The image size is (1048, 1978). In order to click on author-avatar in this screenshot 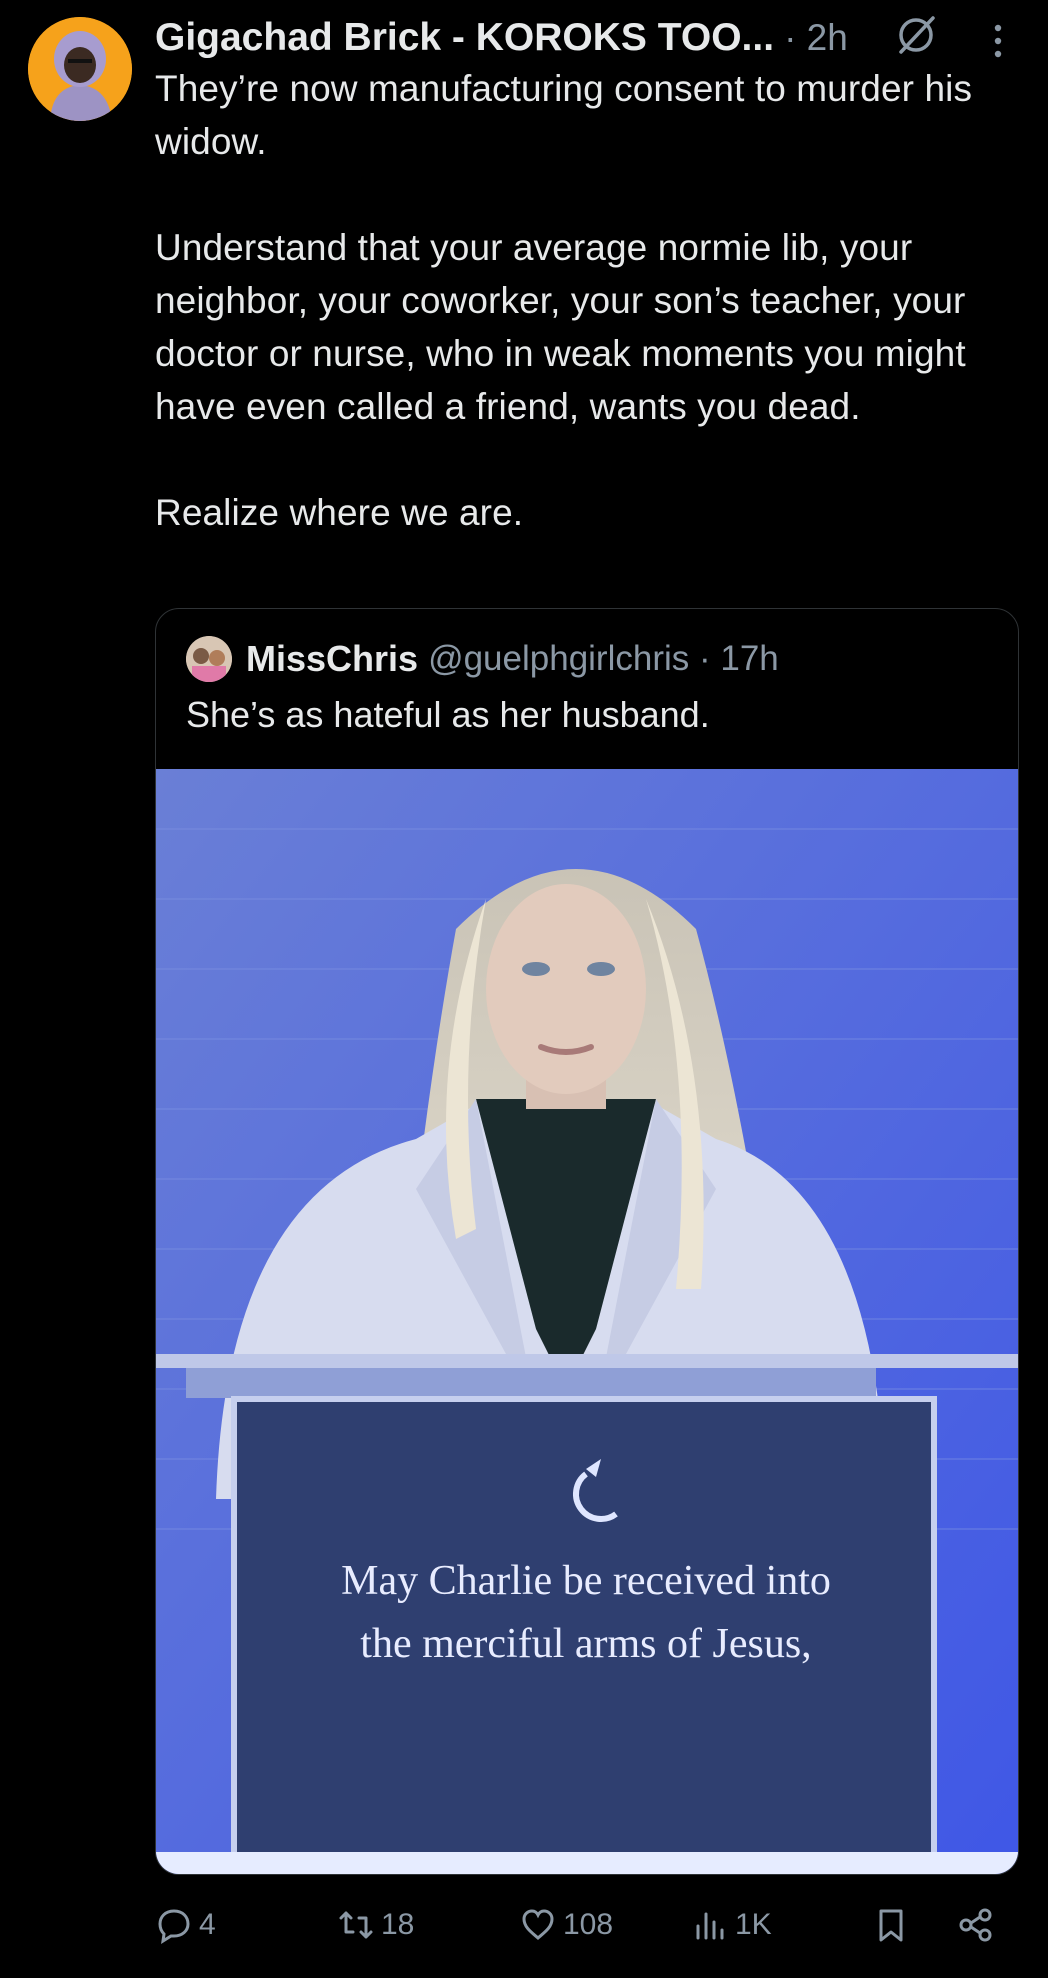, I will do `click(80, 69)`.